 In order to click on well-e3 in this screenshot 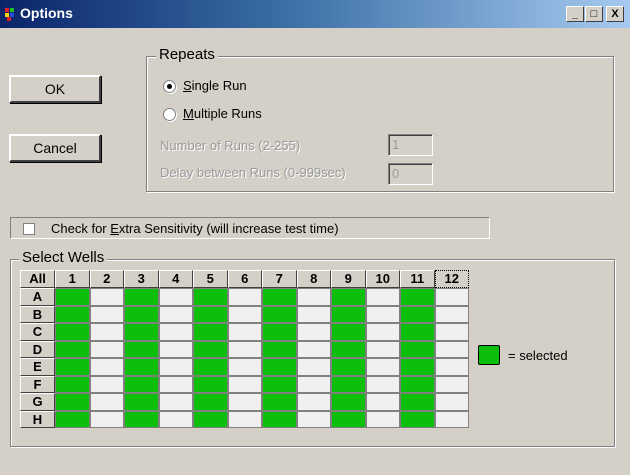, I will do `click(141, 367)`.